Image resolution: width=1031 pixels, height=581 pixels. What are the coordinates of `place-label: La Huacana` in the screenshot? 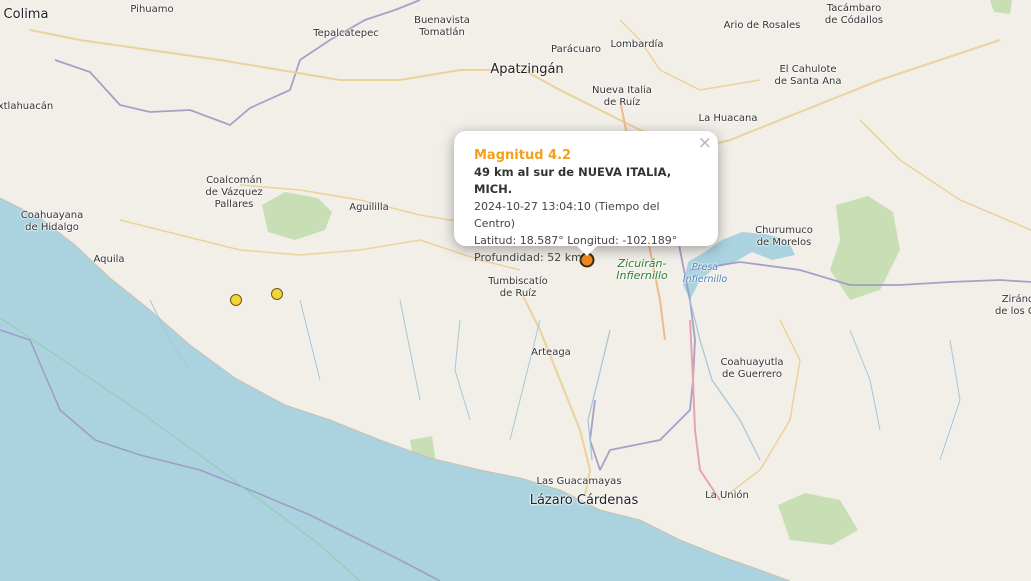 It's located at (728, 118).